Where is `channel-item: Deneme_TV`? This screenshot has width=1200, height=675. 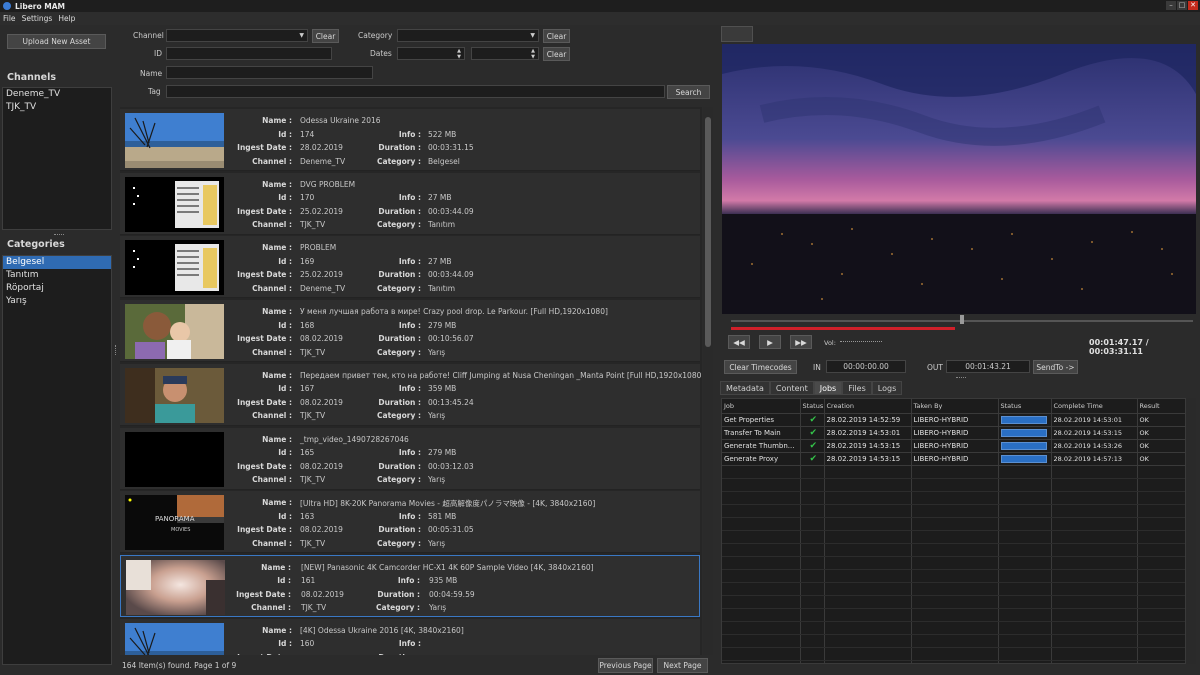 channel-item: Deneme_TV is located at coordinates (57, 94).